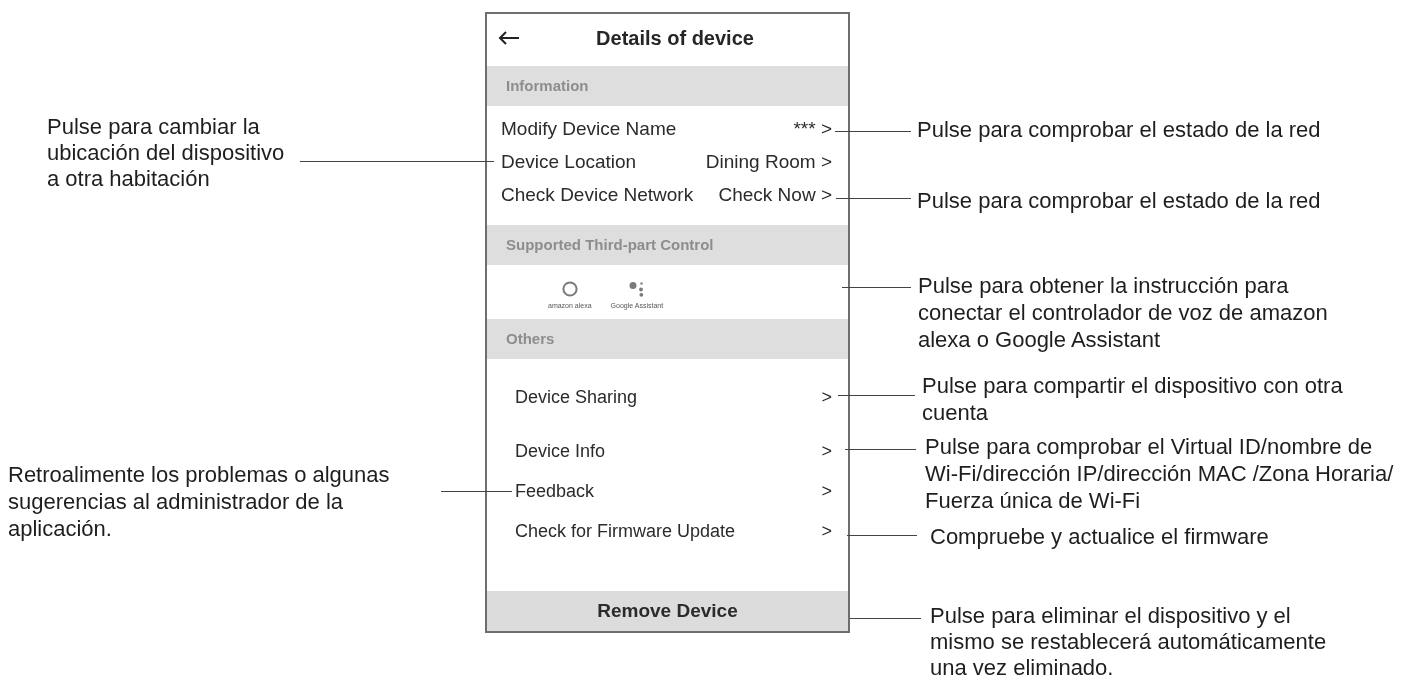  What do you see at coordinates (509, 38) in the screenshot?
I see `back-arrow-icon` at bounding box center [509, 38].